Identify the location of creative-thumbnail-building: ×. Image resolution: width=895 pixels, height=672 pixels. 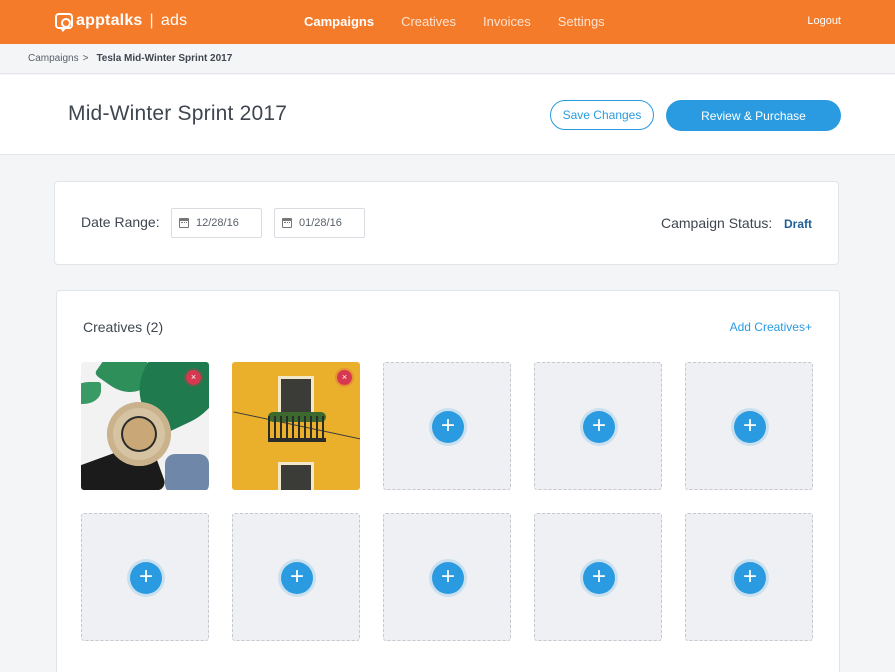
(296, 426).